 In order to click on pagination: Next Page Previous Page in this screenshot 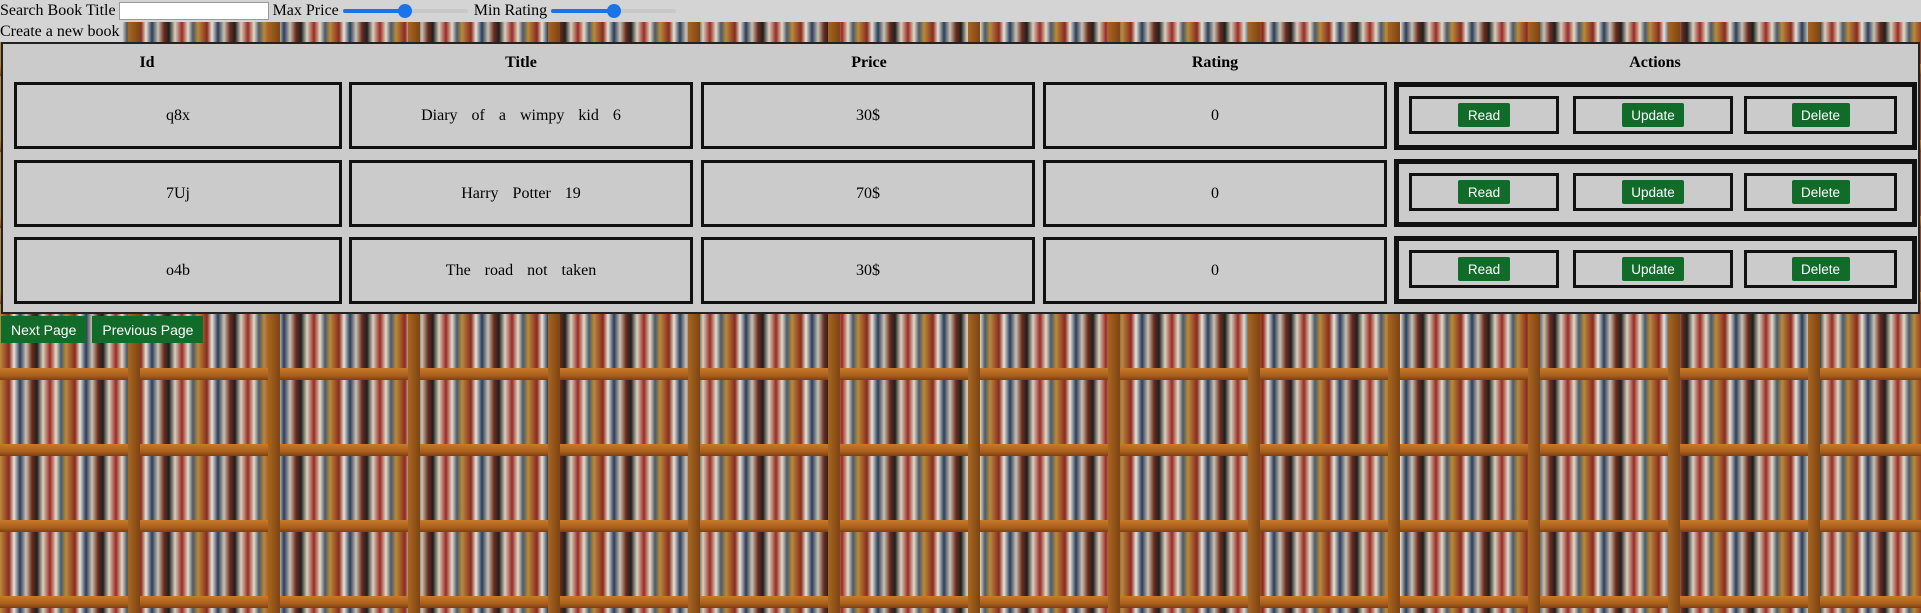, I will do `click(102, 329)`.